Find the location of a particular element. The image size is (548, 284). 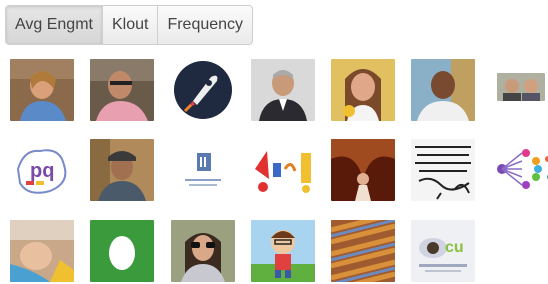

avatar-handwritten-text is located at coordinates (443, 170).